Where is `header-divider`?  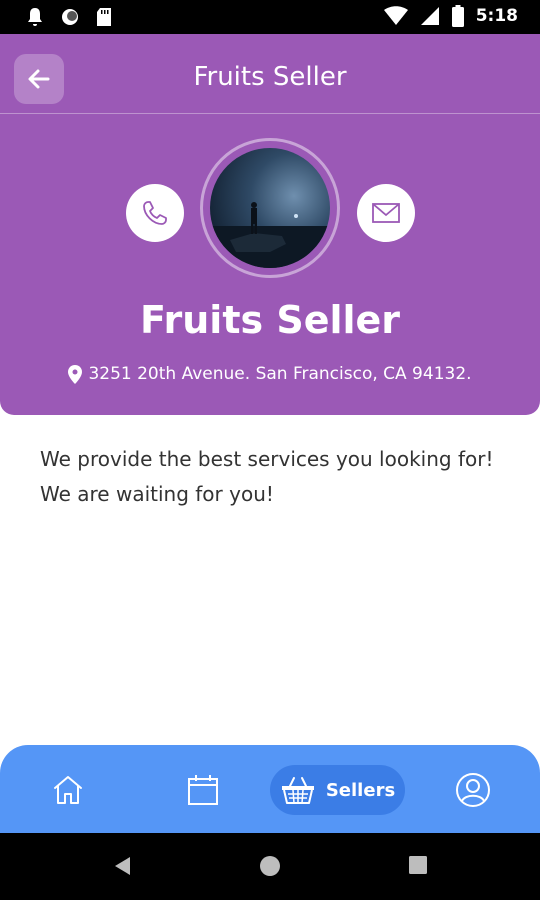
header-divider is located at coordinates (270, 113).